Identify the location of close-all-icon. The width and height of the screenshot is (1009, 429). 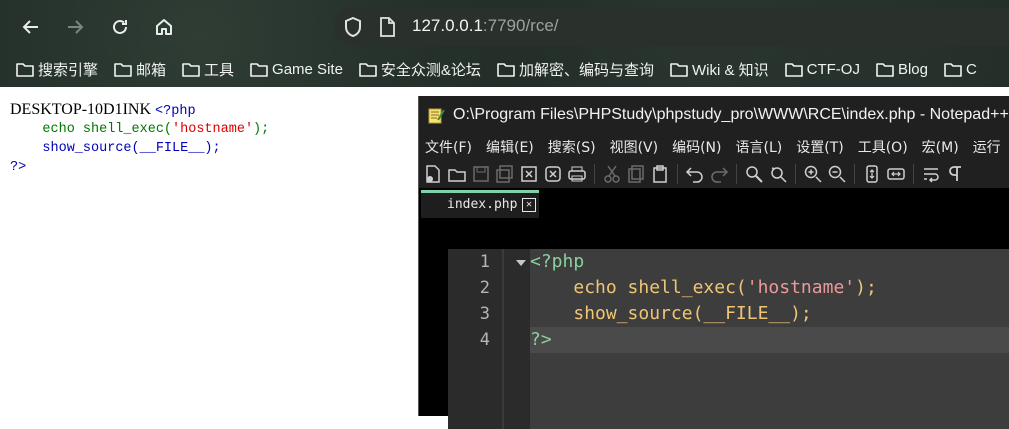
(553, 174).